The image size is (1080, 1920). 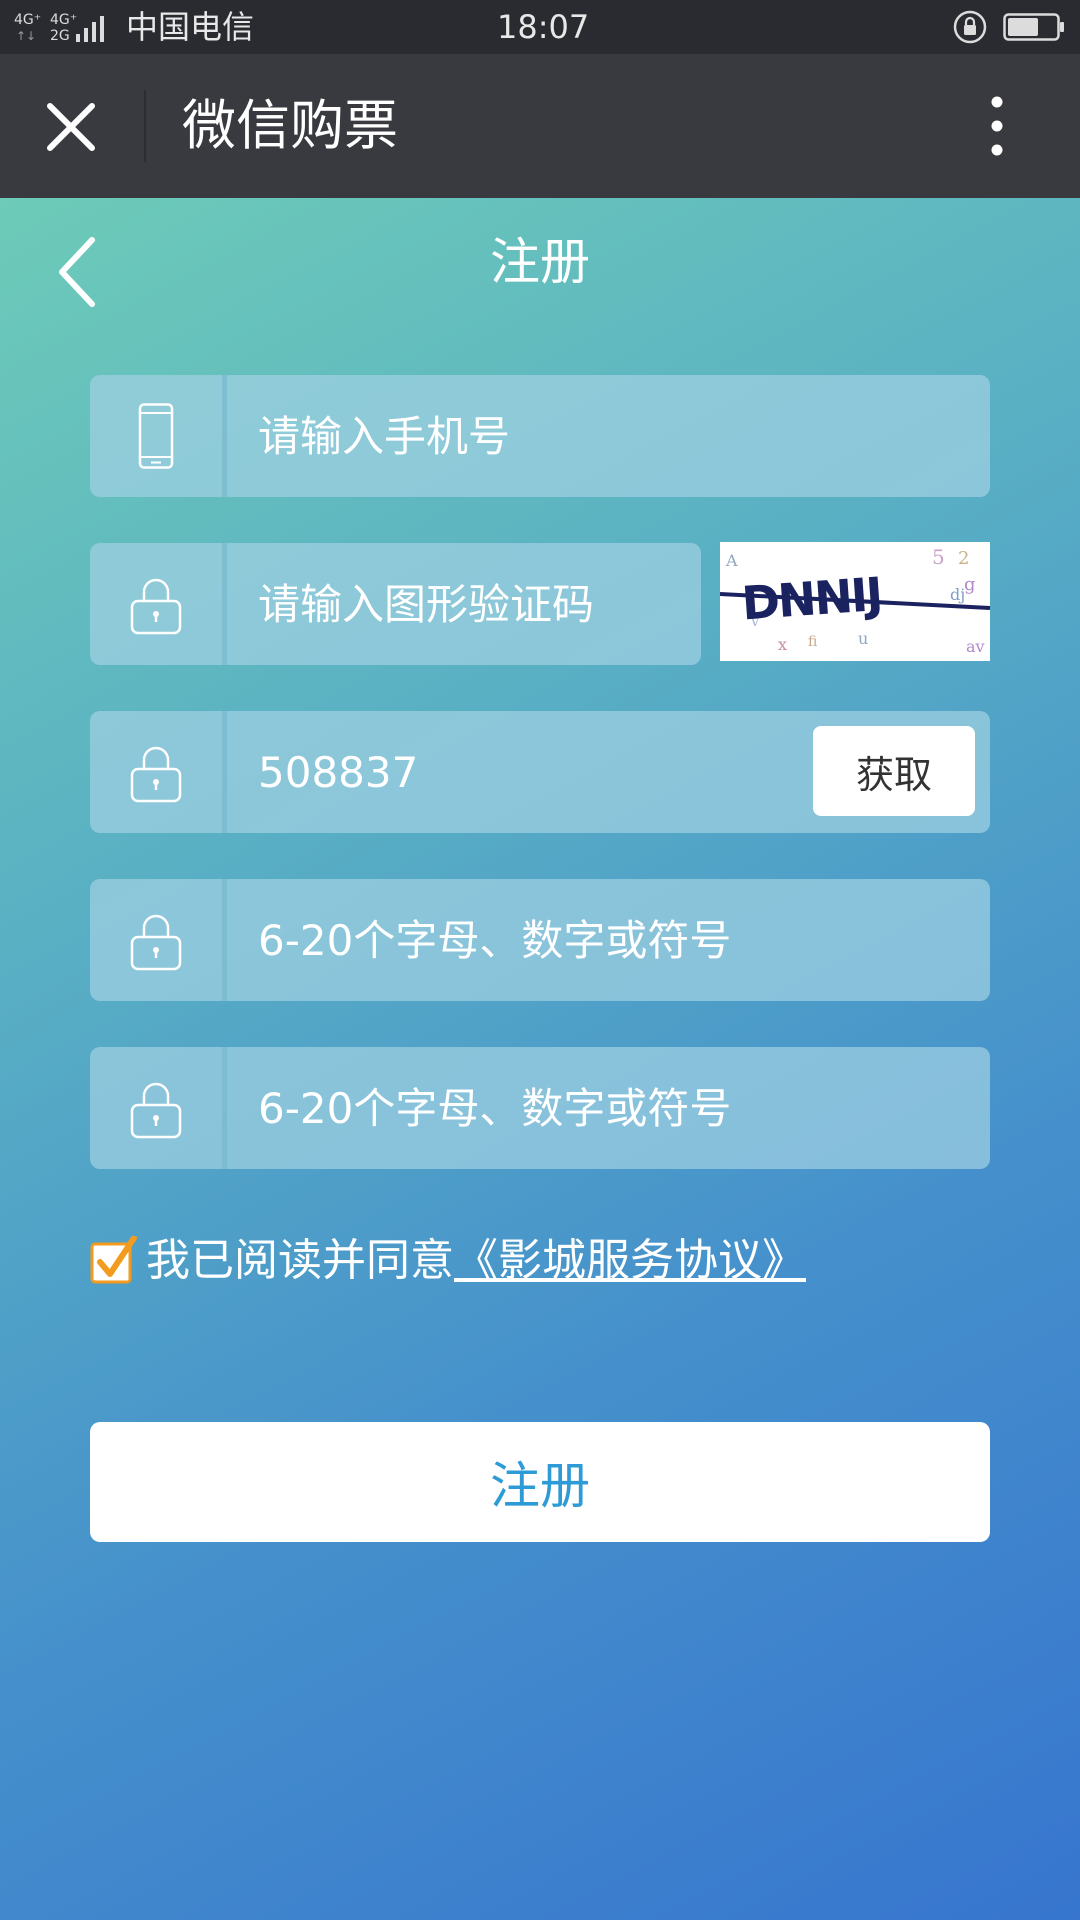 I want to click on agreement-label: 我已阅读并同意, so click(x=300, y=1260).